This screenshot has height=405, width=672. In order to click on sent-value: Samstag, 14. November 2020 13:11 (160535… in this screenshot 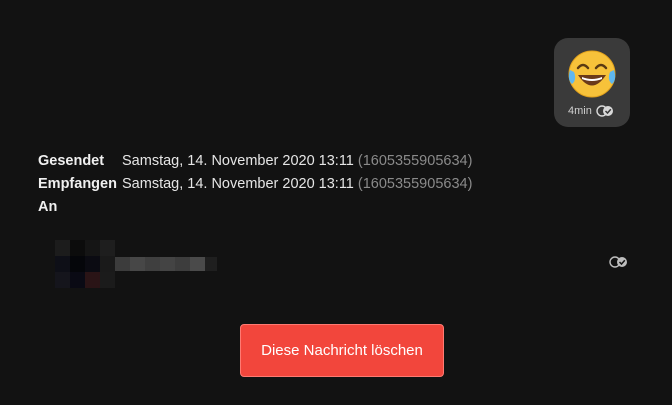, I will do `click(297, 161)`.